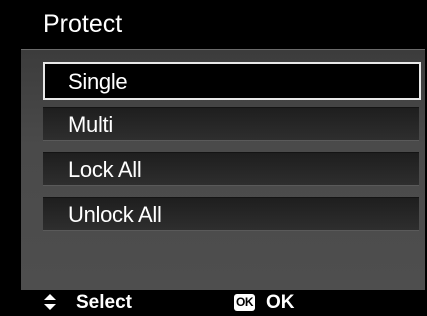 The height and width of the screenshot is (316, 427). What do you see at coordinates (232, 81) in the screenshot?
I see `menu-item-single: Single` at bounding box center [232, 81].